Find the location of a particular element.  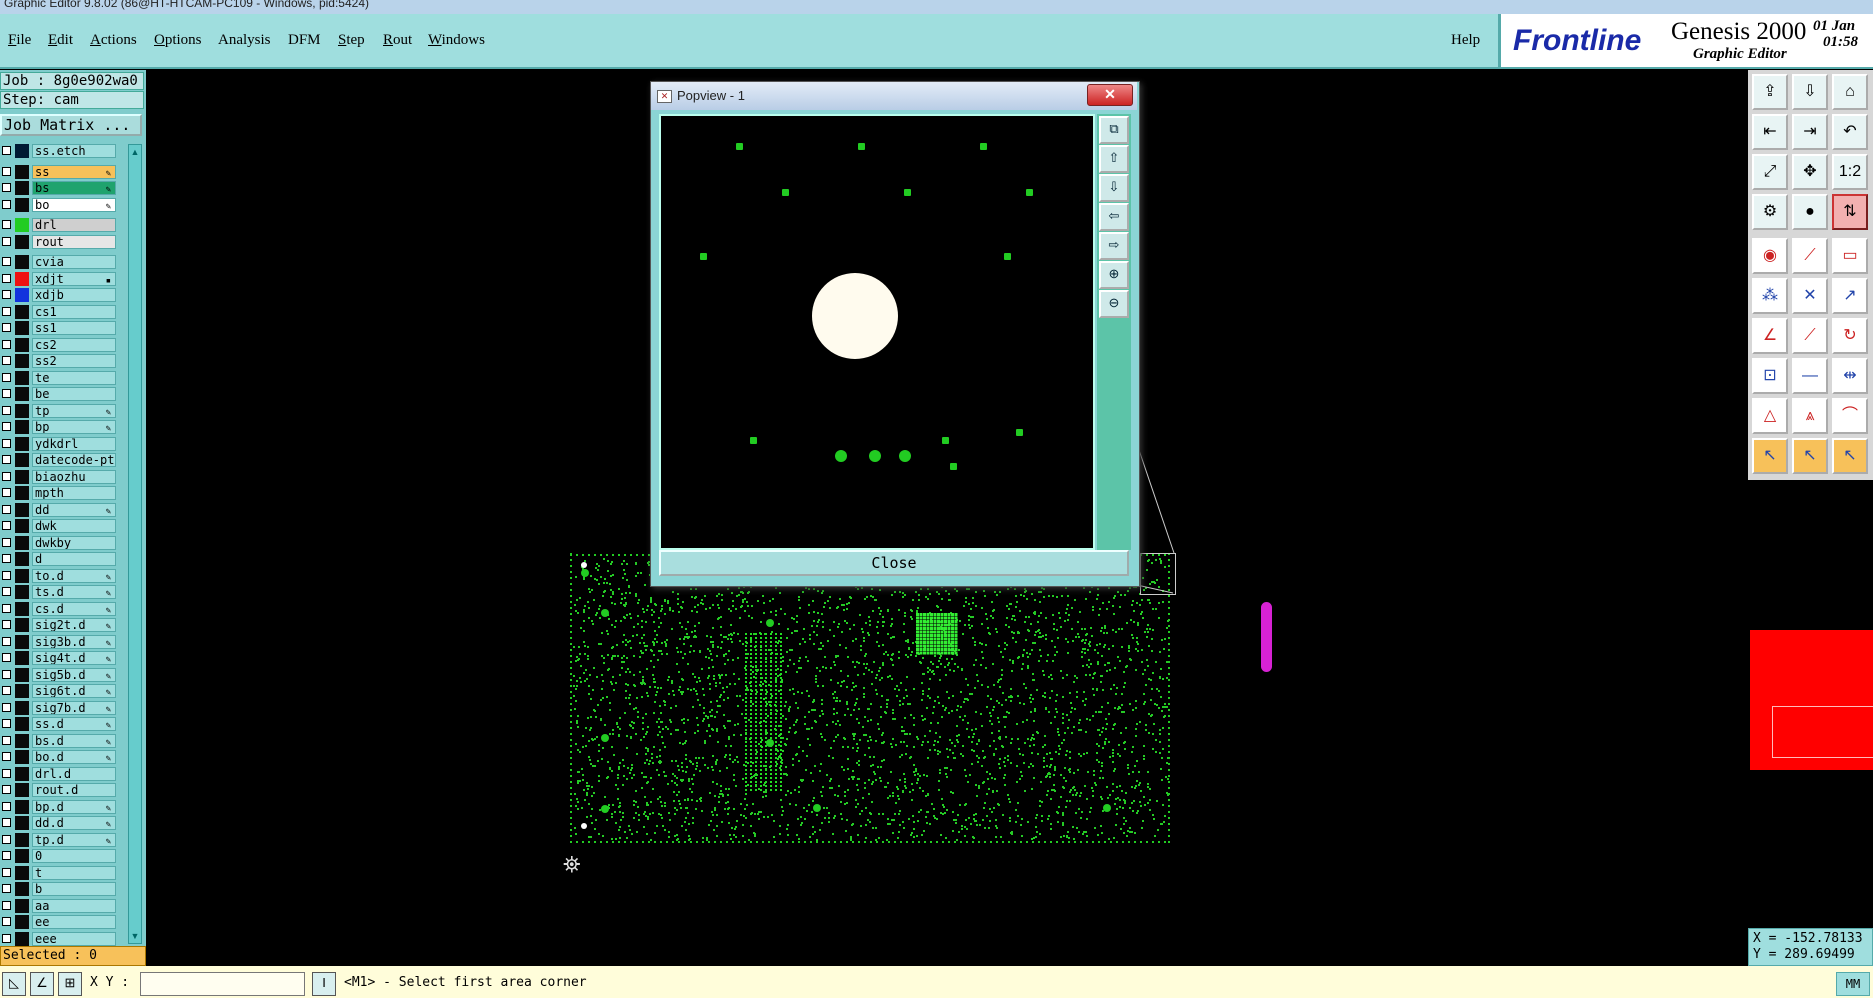

layer-name: cs1 is located at coordinates (74, 311).